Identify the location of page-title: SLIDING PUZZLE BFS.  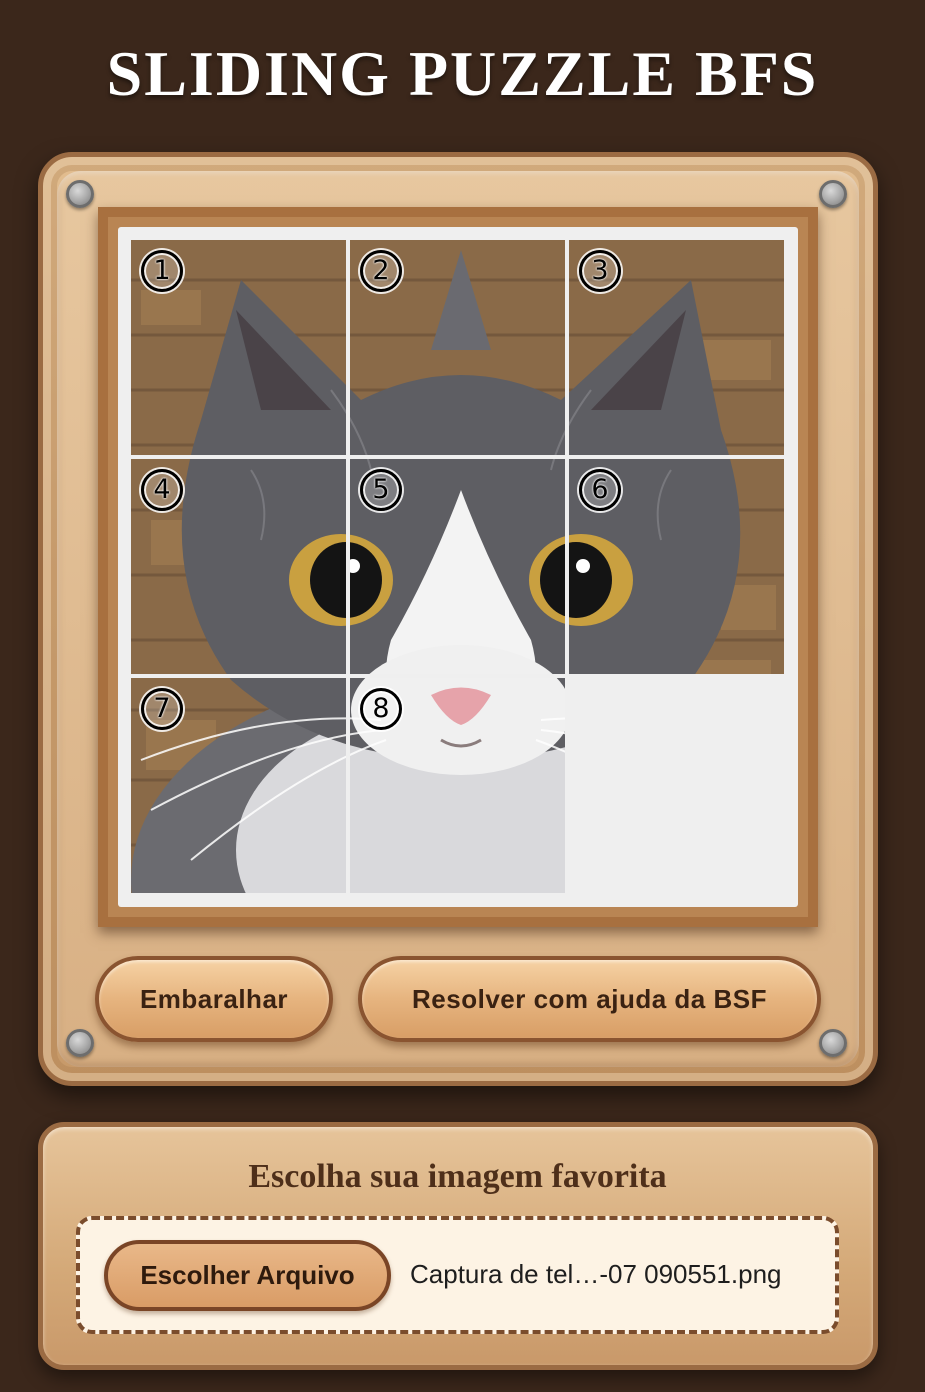
(462, 73).